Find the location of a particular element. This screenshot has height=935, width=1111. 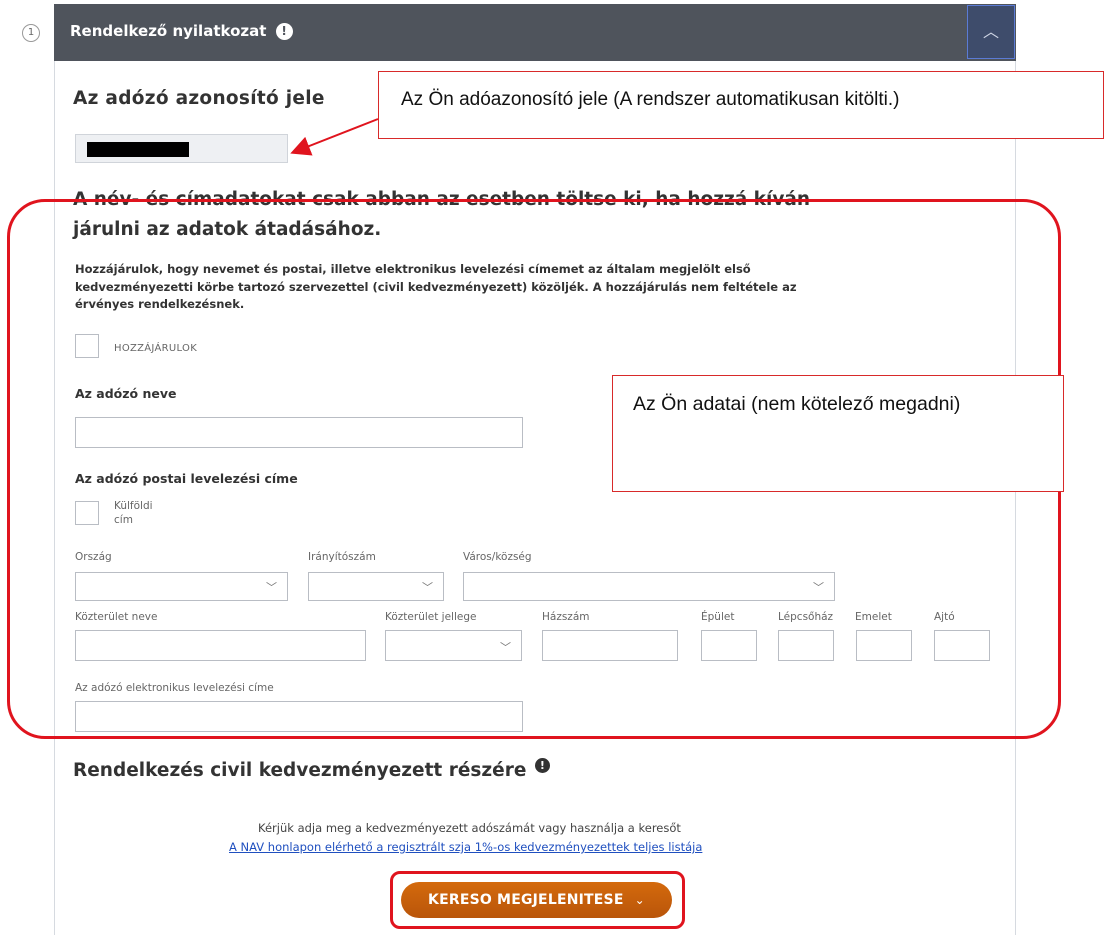

chevron-down-icon: ⌄ is located at coordinates (639, 900).